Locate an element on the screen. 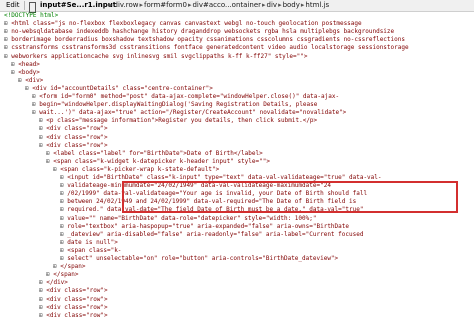 Image resolution: width=474 pixels, height=324 pixels. dom-node-line: <!DOCTYPE html> is located at coordinates (31, 16).